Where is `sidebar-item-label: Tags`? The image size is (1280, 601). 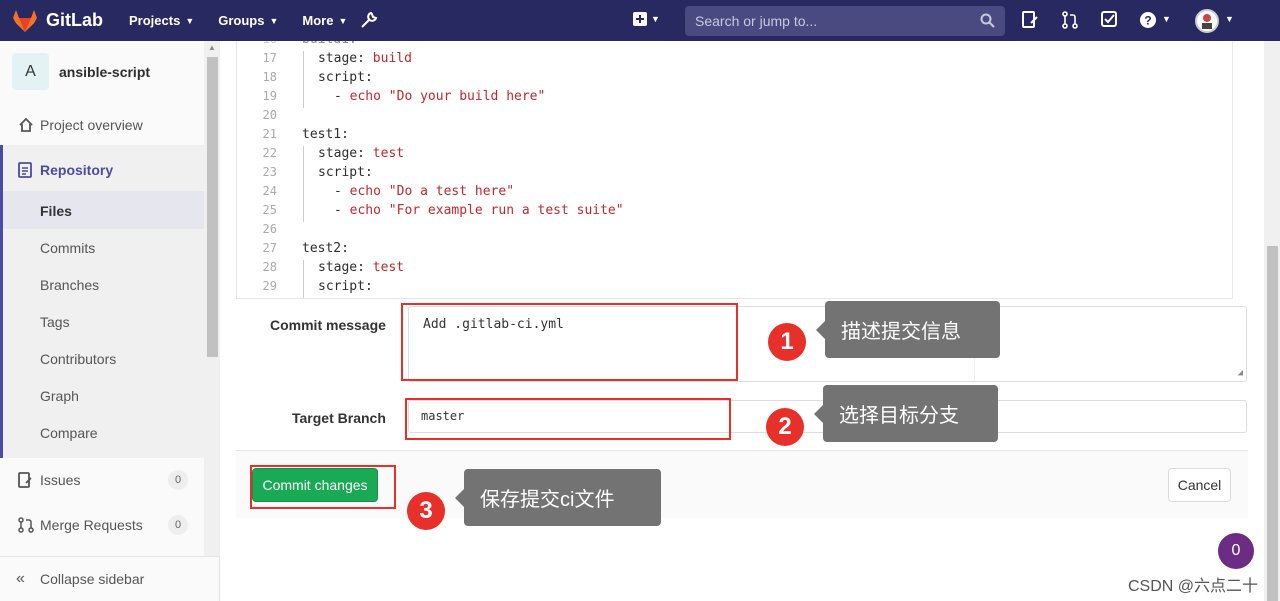 sidebar-item-label: Tags is located at coordinates (55, 322).